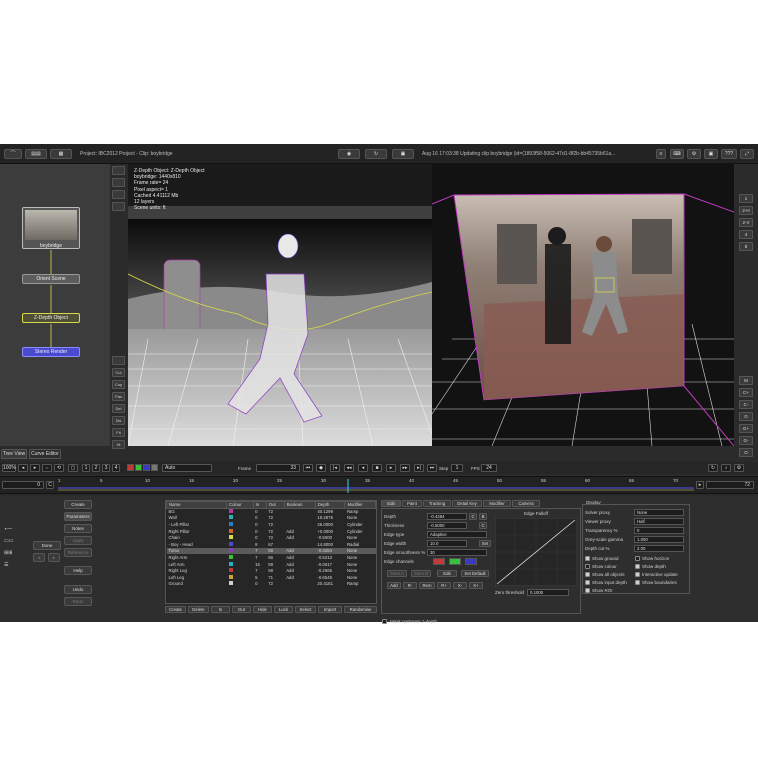 The image size is (758, 758). What do you see at coordinates (410, 585) in the screenshot?
I see `r-minus-button: R-` at bounding box center [410, 585].